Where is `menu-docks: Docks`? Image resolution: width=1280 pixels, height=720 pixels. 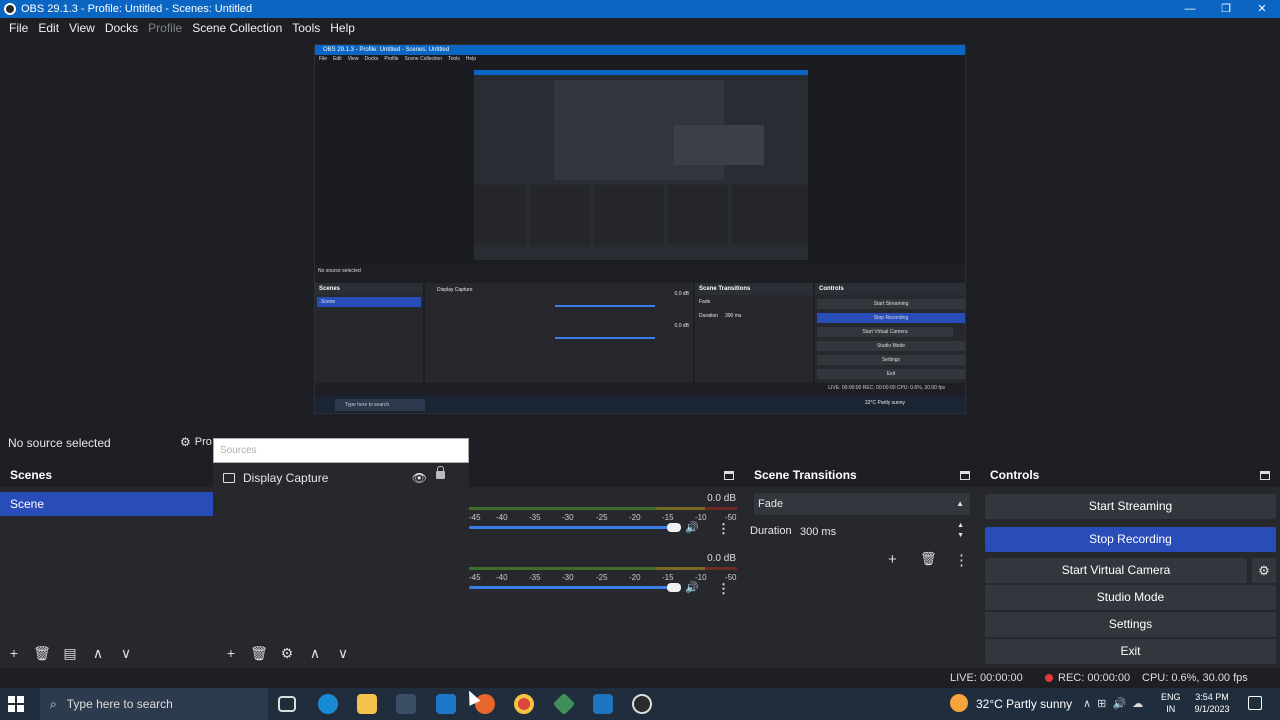 menu-docks: Docks is located at coordinates (121, 28).